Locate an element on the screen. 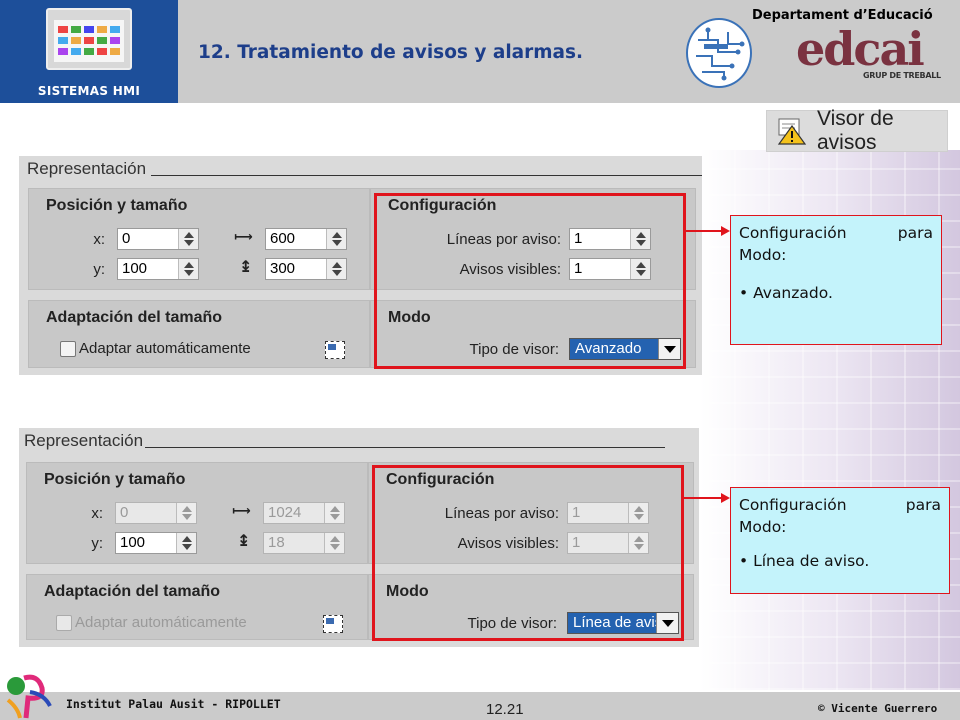 This screenshot has width=960, height=720. hmi-screen-icon is located at coordinates (89, 39).